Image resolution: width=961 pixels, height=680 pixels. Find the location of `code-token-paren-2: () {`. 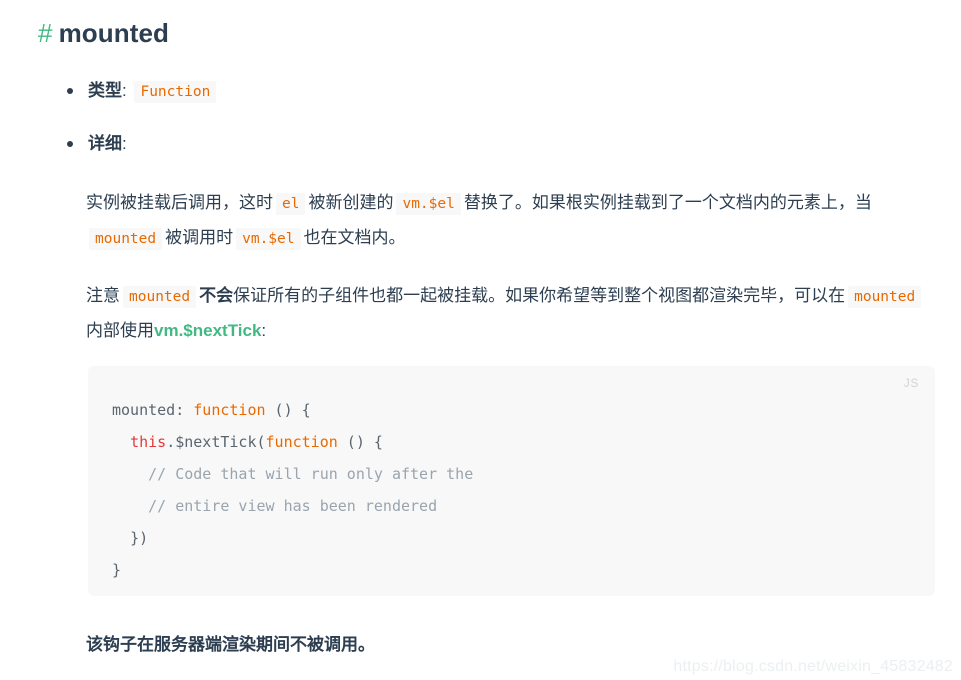

code-token-paren-2: () { is located at coordinates (360, 442).